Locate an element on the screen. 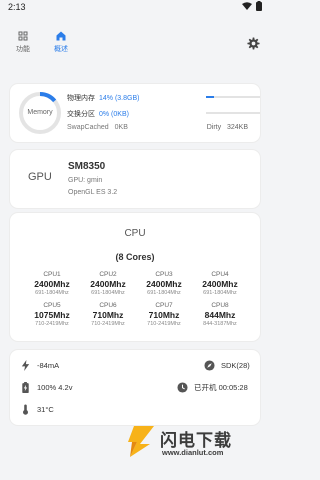 This screenshot has width=320, height=480. gpu-opengl: OpenGL ES 3.2 is located at coordinates (93, 192).